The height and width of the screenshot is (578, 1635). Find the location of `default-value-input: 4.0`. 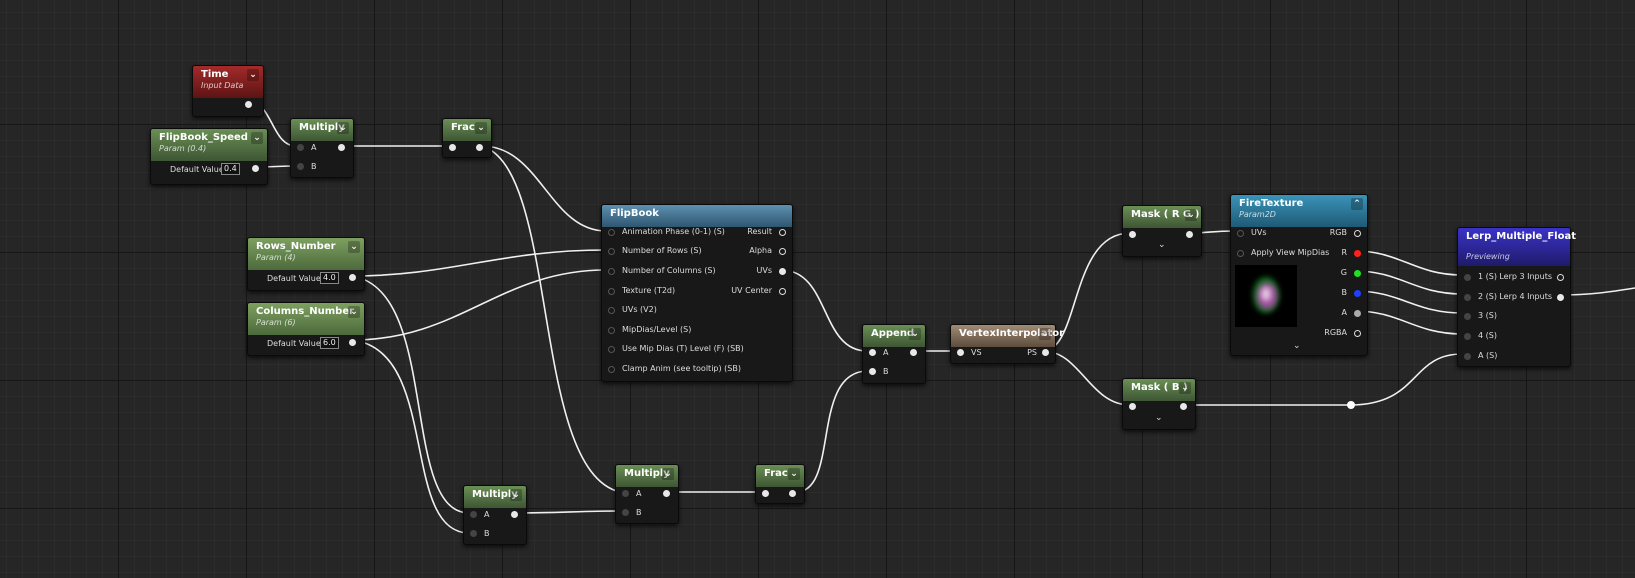

default-value-input: 4.0 is located at coordinates (329, 278).